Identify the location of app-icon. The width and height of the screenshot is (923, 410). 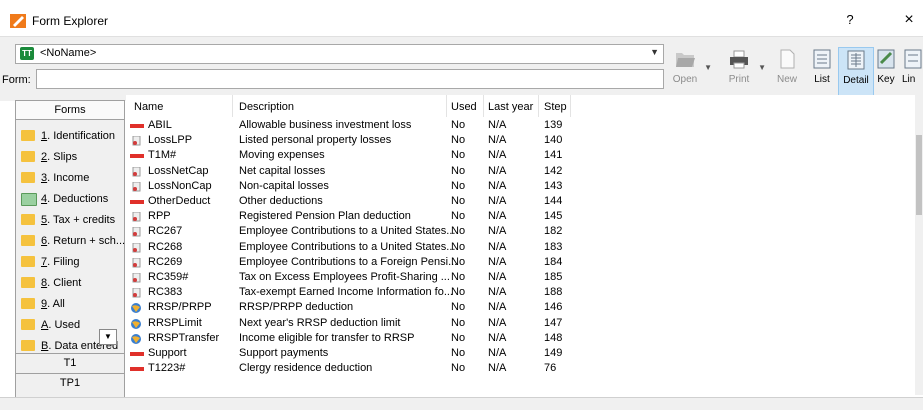
(18, 21).